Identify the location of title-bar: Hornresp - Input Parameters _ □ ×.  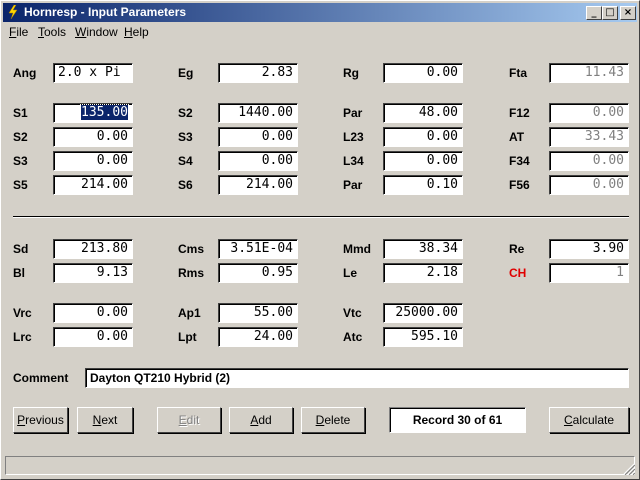
(320, 12).